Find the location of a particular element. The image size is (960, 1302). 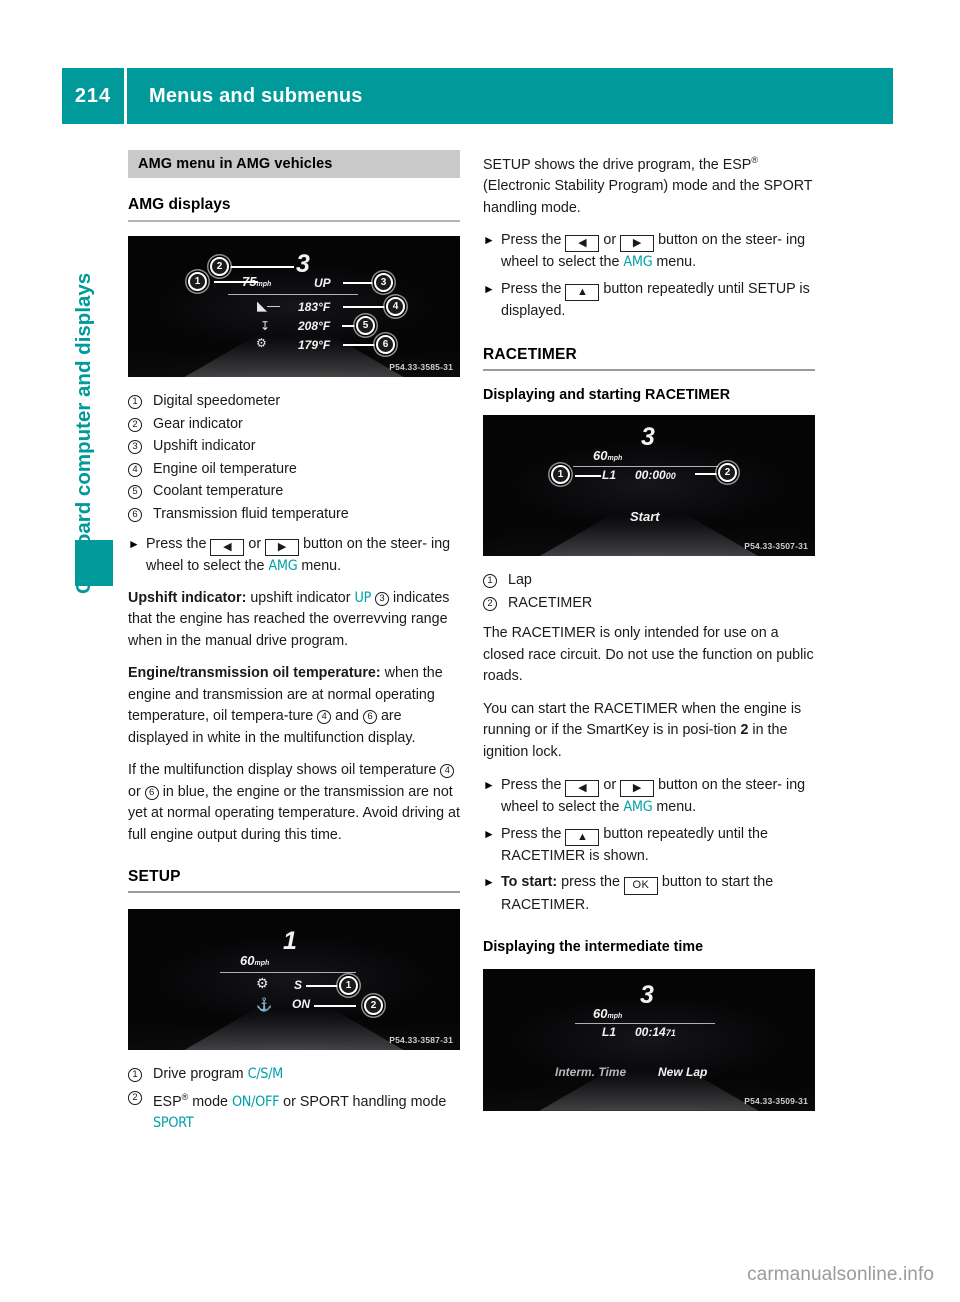

legend-number: 5 is located at coordinates (140, 492).